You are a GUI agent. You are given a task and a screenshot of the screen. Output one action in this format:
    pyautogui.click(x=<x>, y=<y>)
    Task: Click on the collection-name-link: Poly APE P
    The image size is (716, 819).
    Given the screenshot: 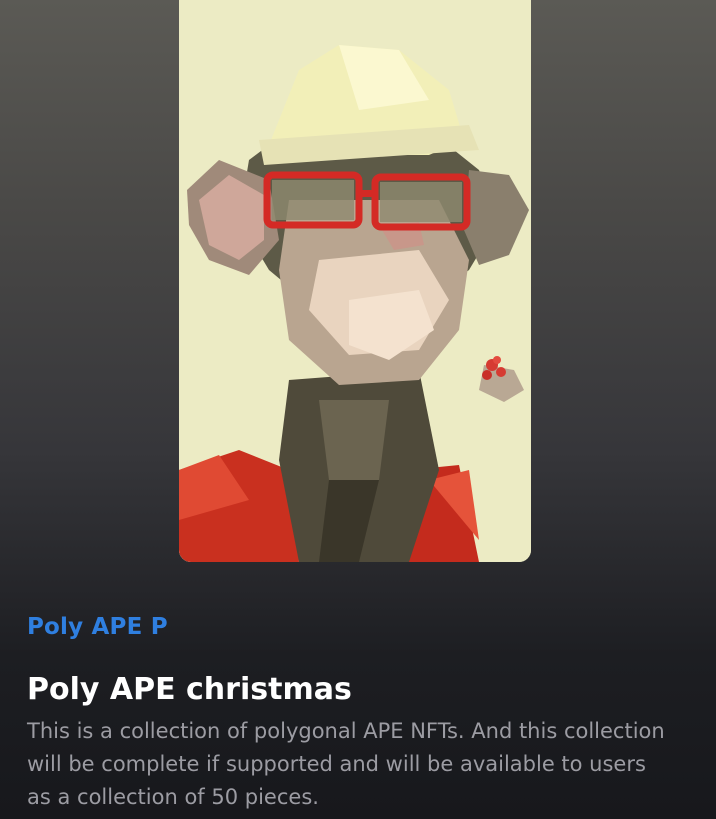 What is the action you would take?
    pyautogui.click(x=97, y=627)
    